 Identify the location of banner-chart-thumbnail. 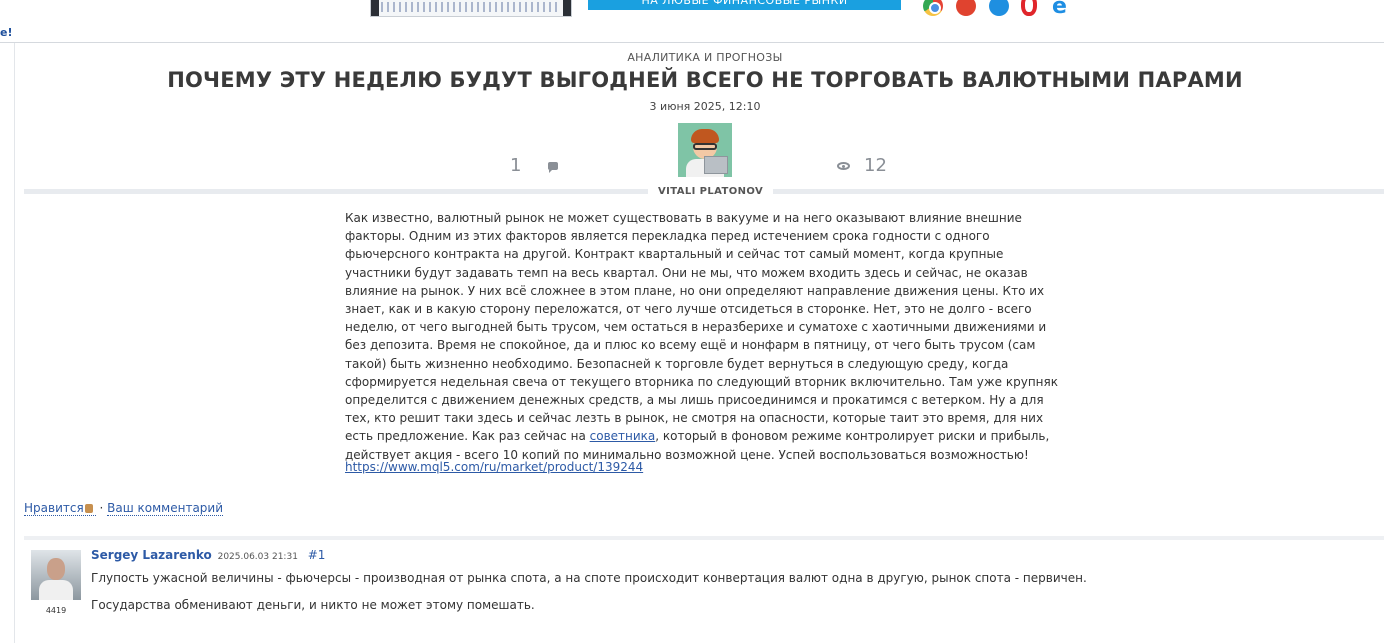
(471, 8).